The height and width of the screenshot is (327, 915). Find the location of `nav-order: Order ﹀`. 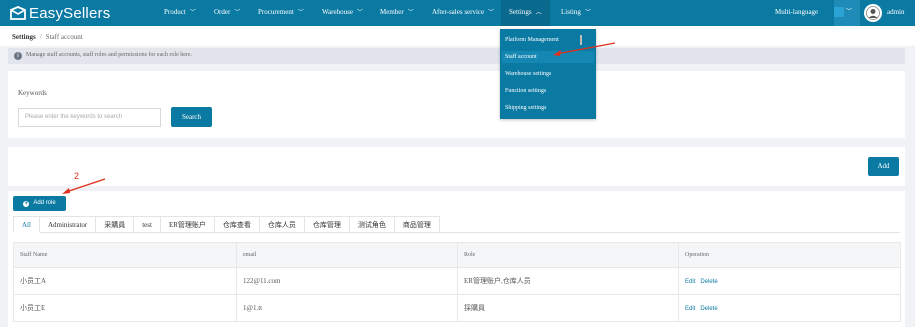

nav-order: Order ﹀ is located at coordinates (227, 13).